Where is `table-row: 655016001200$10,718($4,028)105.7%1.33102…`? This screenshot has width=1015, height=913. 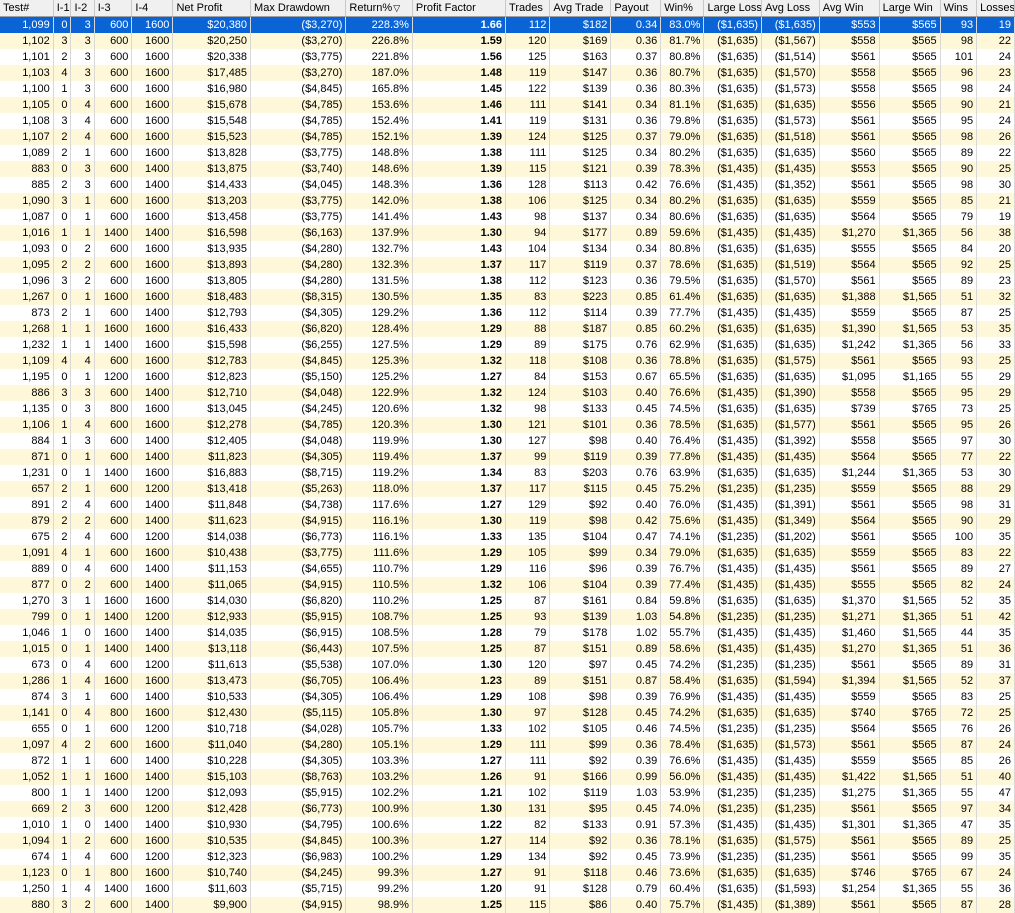
table-row: 655016001200$10,718($4,028)105.7%1.33102… is located at coordinates (507, 729).